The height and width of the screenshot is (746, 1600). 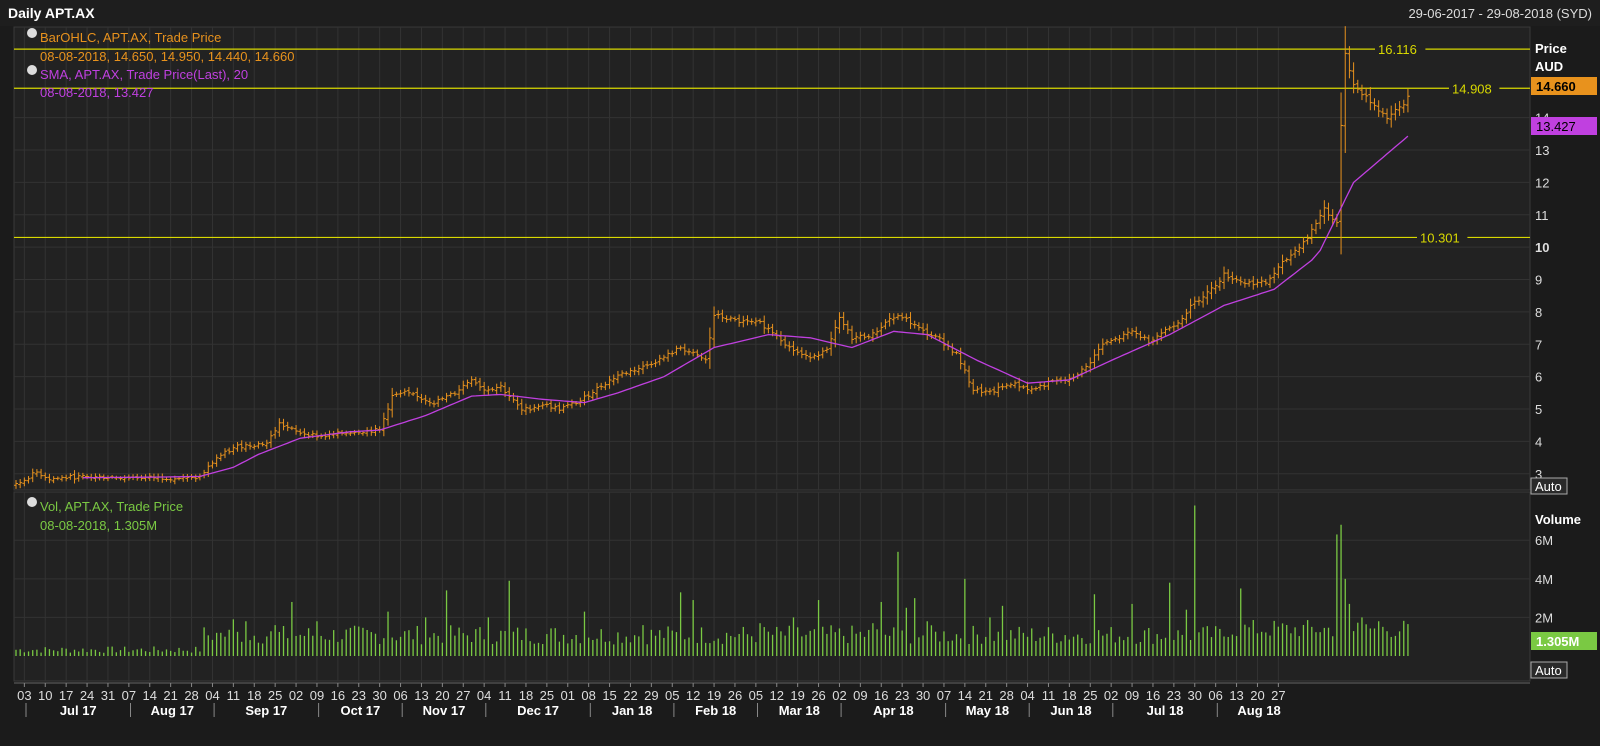 What do you see at coordinates (96, 92) in the screenshot?
I see `sma-legend-values: 08-08-2018, 13.427` at bounding box center [96, 92].